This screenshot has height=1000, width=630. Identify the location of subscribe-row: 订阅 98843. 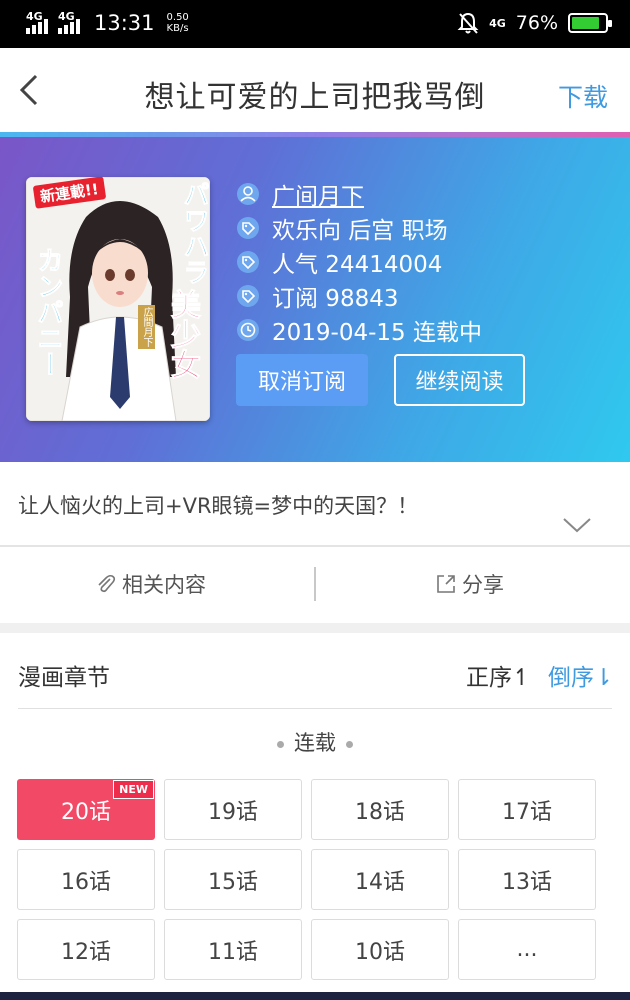
(359, 296).